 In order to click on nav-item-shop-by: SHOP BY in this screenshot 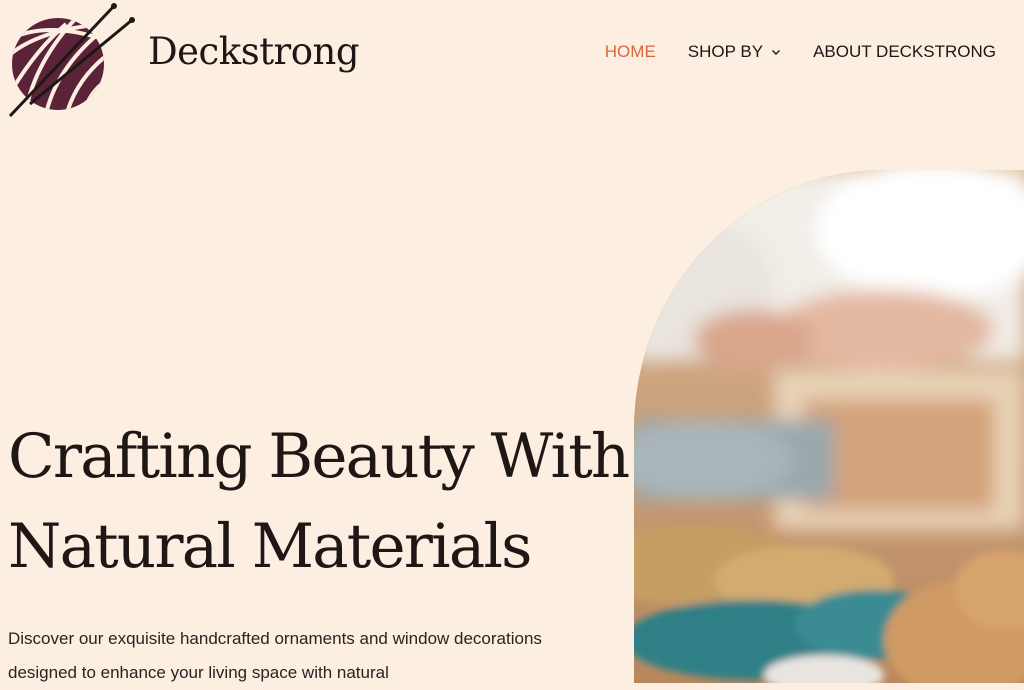, I will do `click(734, 52)`.